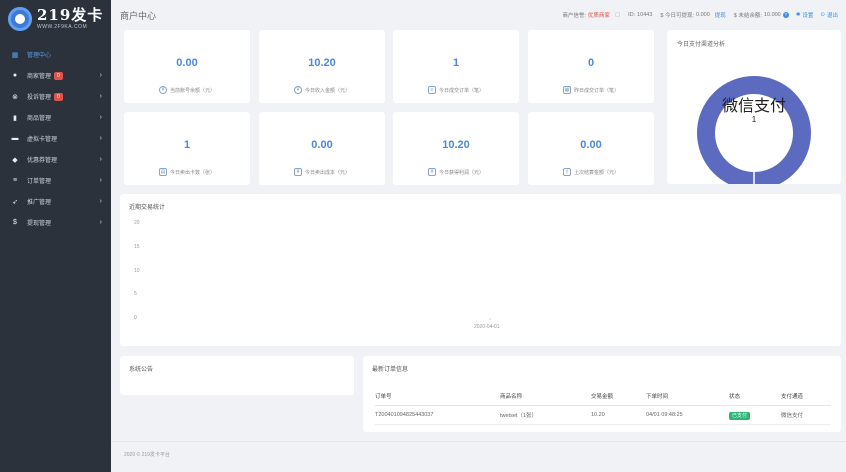 This screenshot has height=472, width=846. I want to click on orders-column-header: 交易金额, so click(618, 397).